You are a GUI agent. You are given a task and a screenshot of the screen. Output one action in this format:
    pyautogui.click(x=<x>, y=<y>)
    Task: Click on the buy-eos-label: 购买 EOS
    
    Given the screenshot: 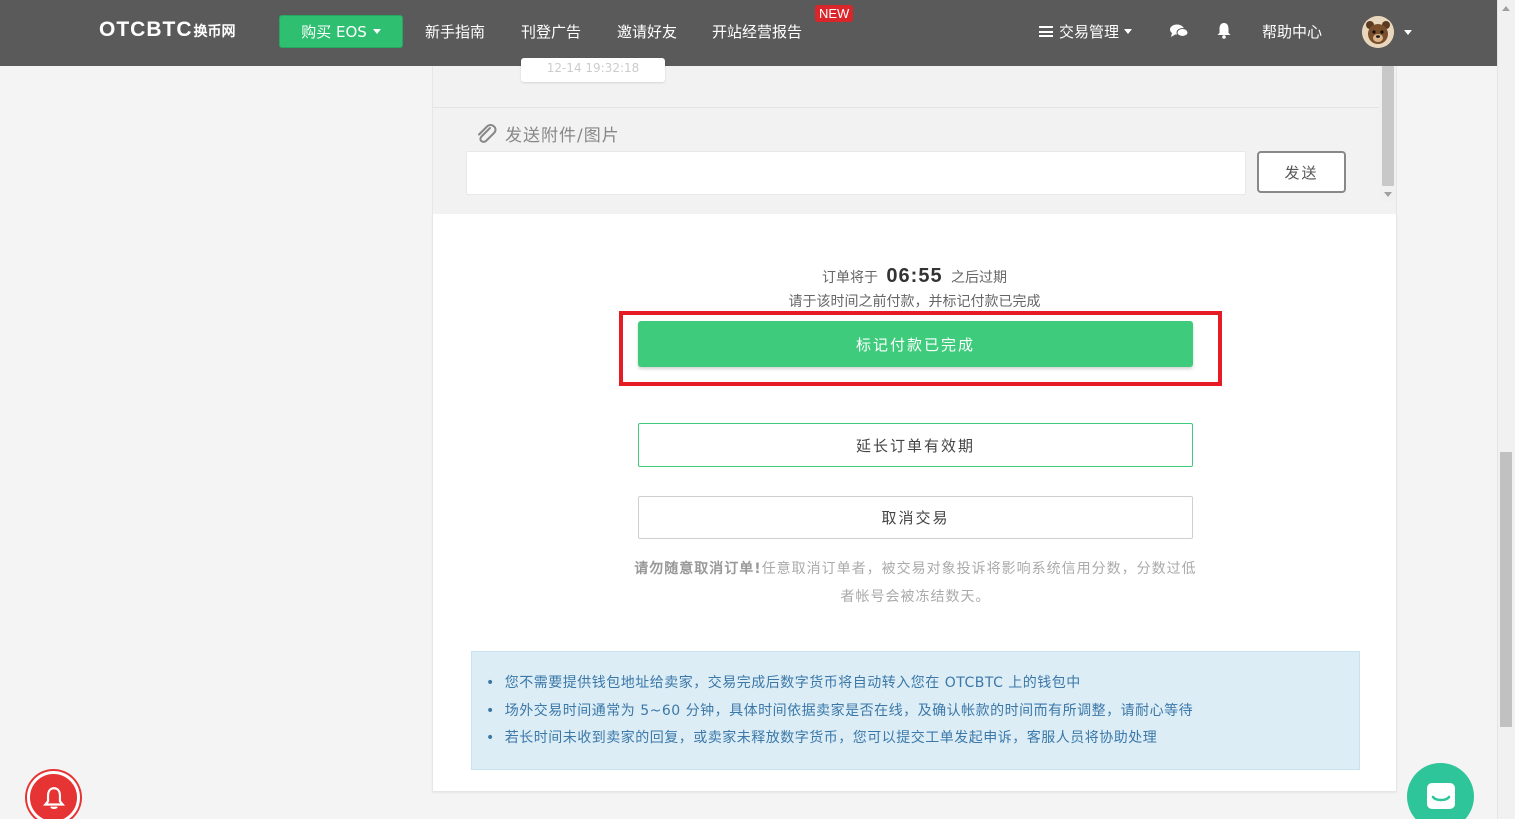 What is the action you would take?
    pyautogui.click(x=334, y=32)
    